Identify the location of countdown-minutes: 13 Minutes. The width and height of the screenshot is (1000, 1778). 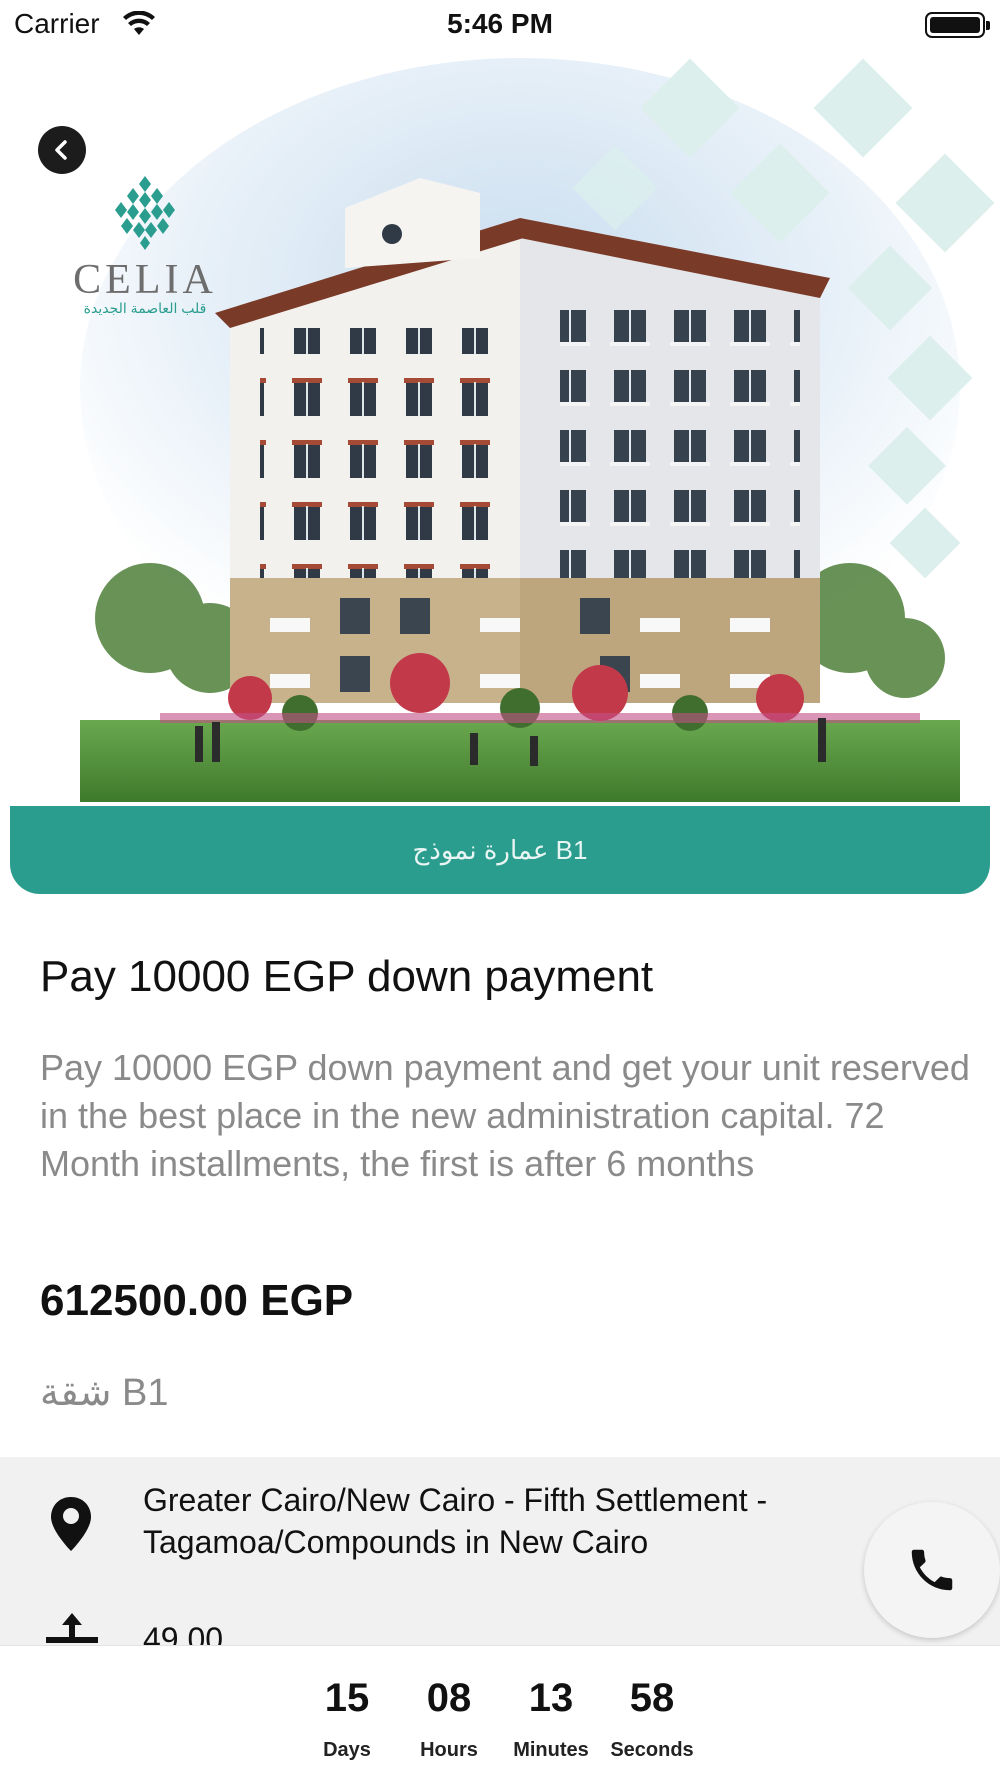
(551, 1719).